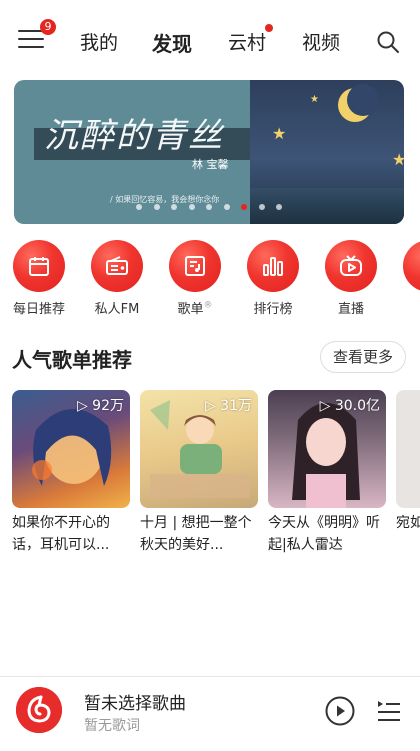 The height and width of the screenshot is (751, 420). I want to click on banner-title: 沉醉的青丝, so click(134, 136).